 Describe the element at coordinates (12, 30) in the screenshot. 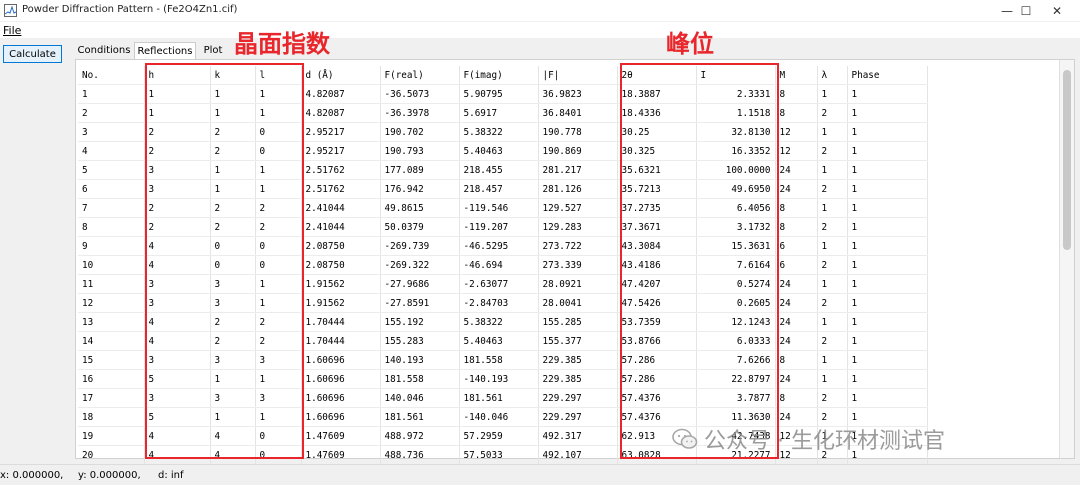

I see `menu-file: File` at that location.